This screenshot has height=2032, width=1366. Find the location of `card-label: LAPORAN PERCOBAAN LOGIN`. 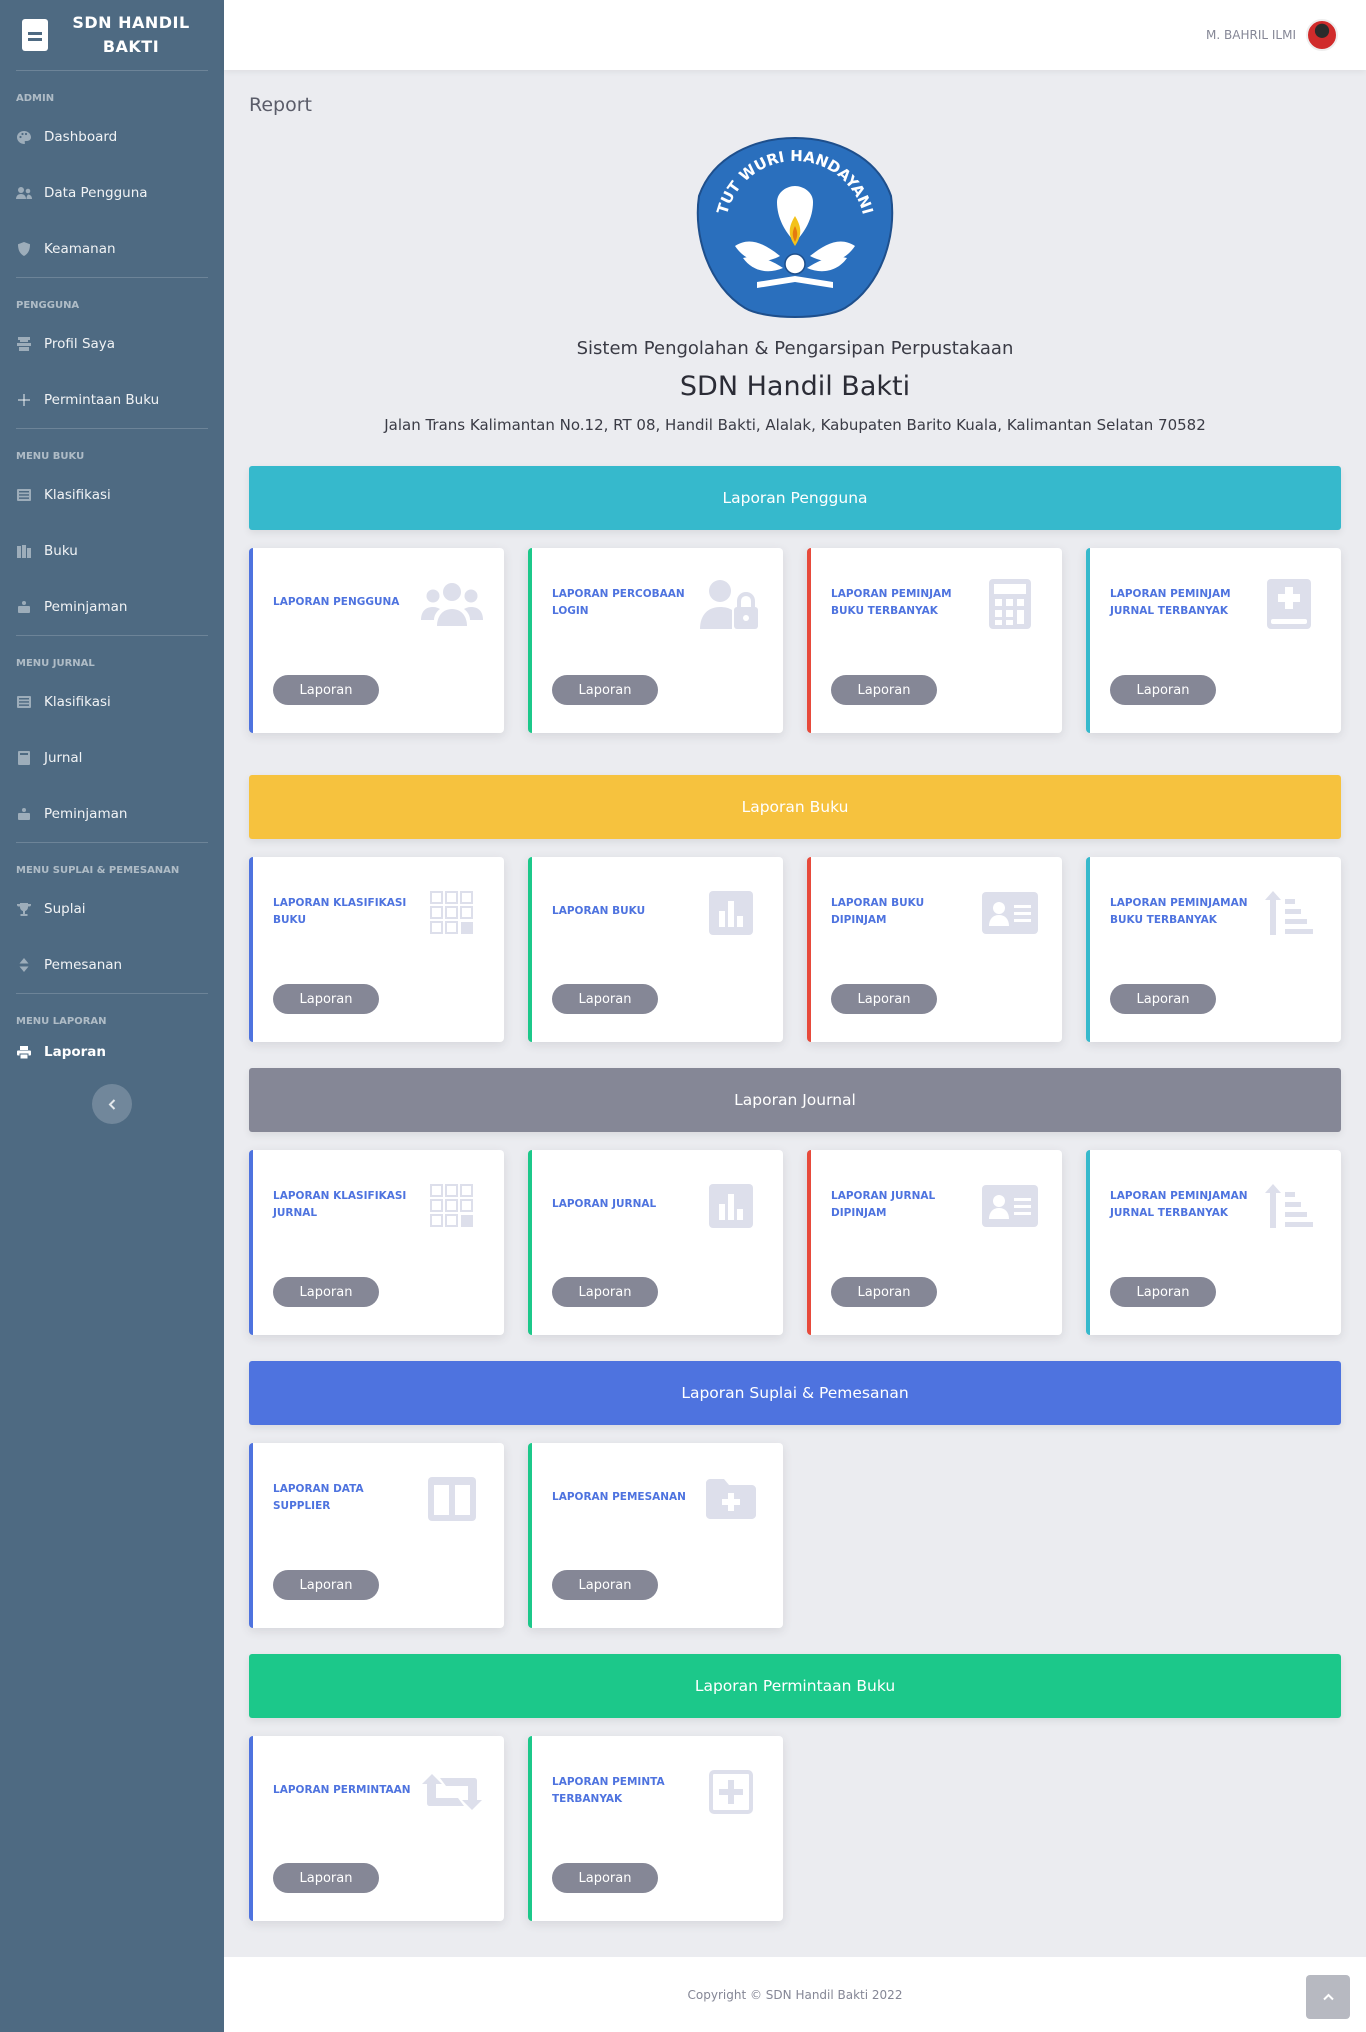

card-label: LAPORAN PERCOBAAN LOGIN is located at coordinates (618, 602).